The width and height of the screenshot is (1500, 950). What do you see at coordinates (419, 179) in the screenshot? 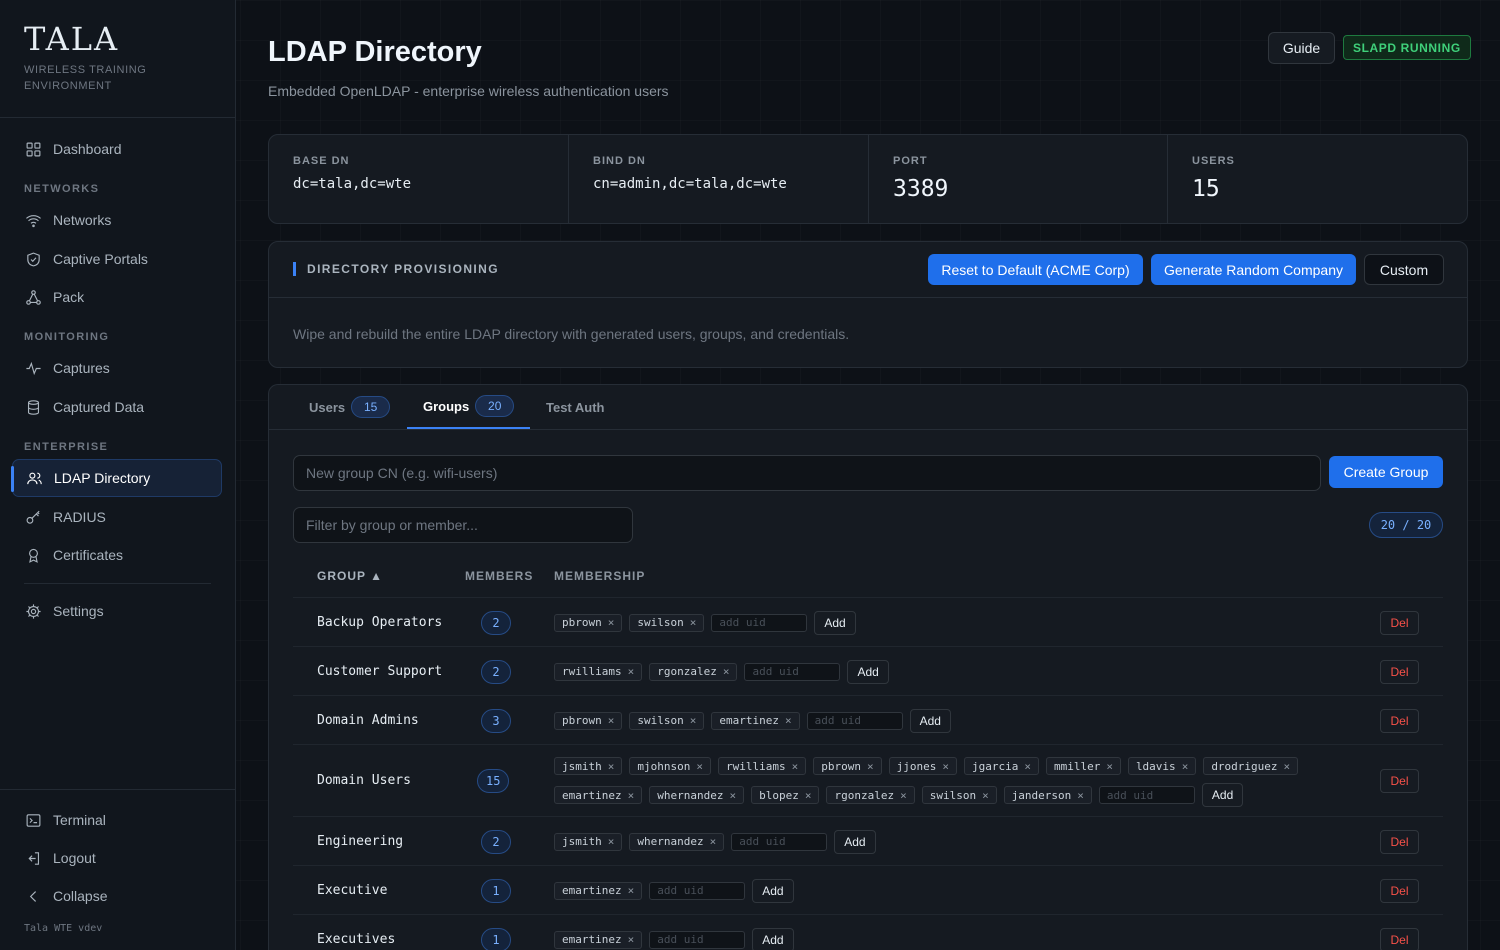
I see `base-dn-stat: BASE DN dc=tala,dc=wte` at bounding box center [419, 179].